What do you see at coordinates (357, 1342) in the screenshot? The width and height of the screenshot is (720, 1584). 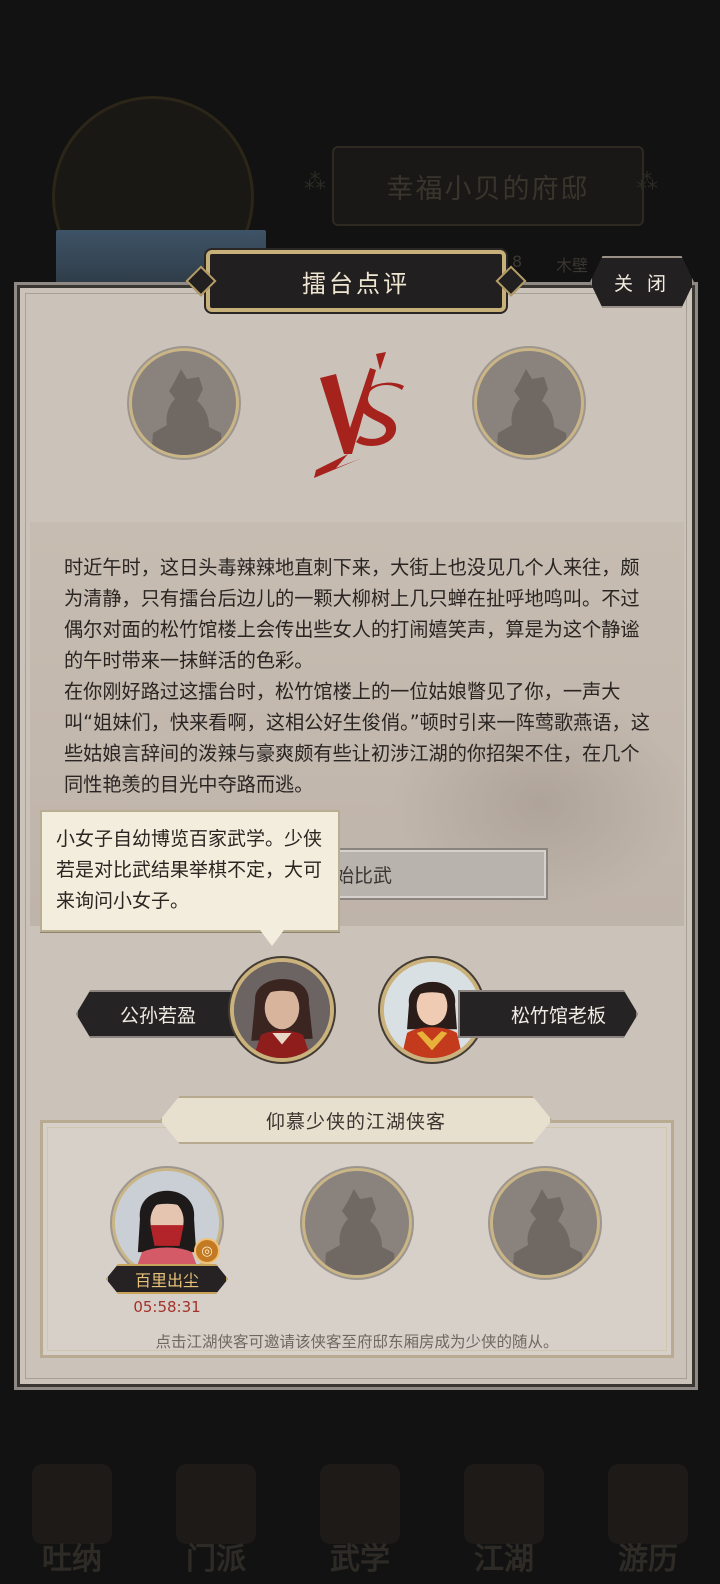 I see `admirers-hint: 点击江湖侠客可邀请该侠客至府邸东厢房成为少侠的随从。` at bounding box center [357, 1342].